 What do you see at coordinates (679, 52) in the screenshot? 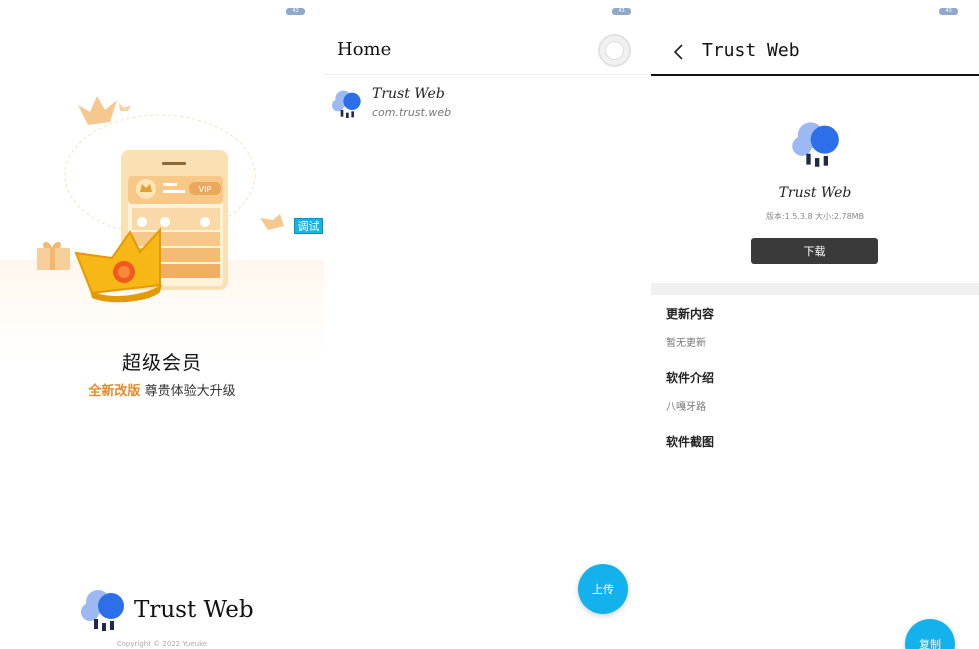
I see `back-arrow-icon` at bounding box center [679, 52].